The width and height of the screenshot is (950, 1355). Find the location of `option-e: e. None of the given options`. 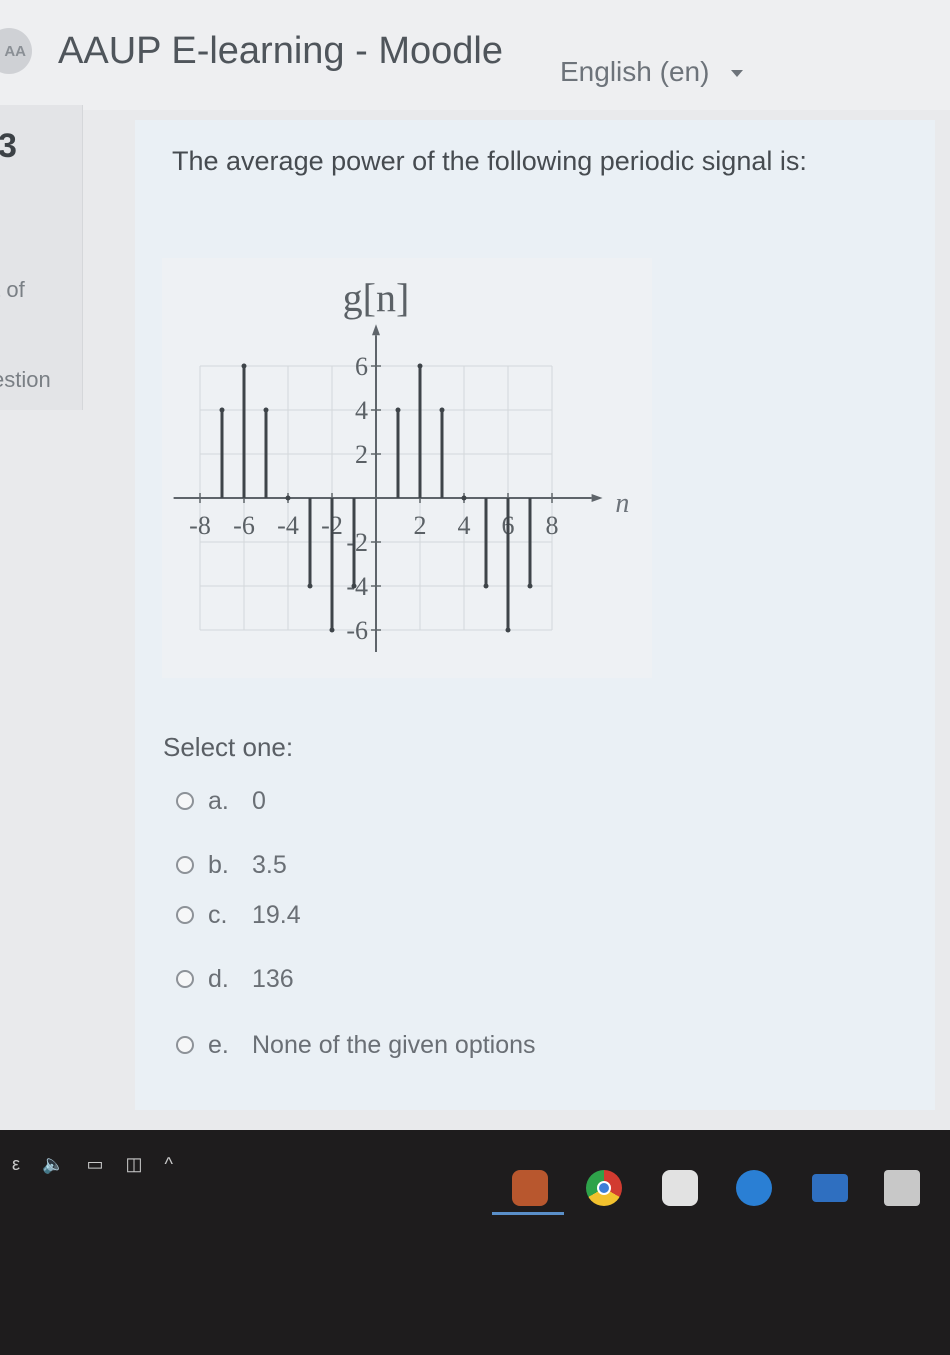

option-e: e. None of the given options is located at coordinates (356, 1045).